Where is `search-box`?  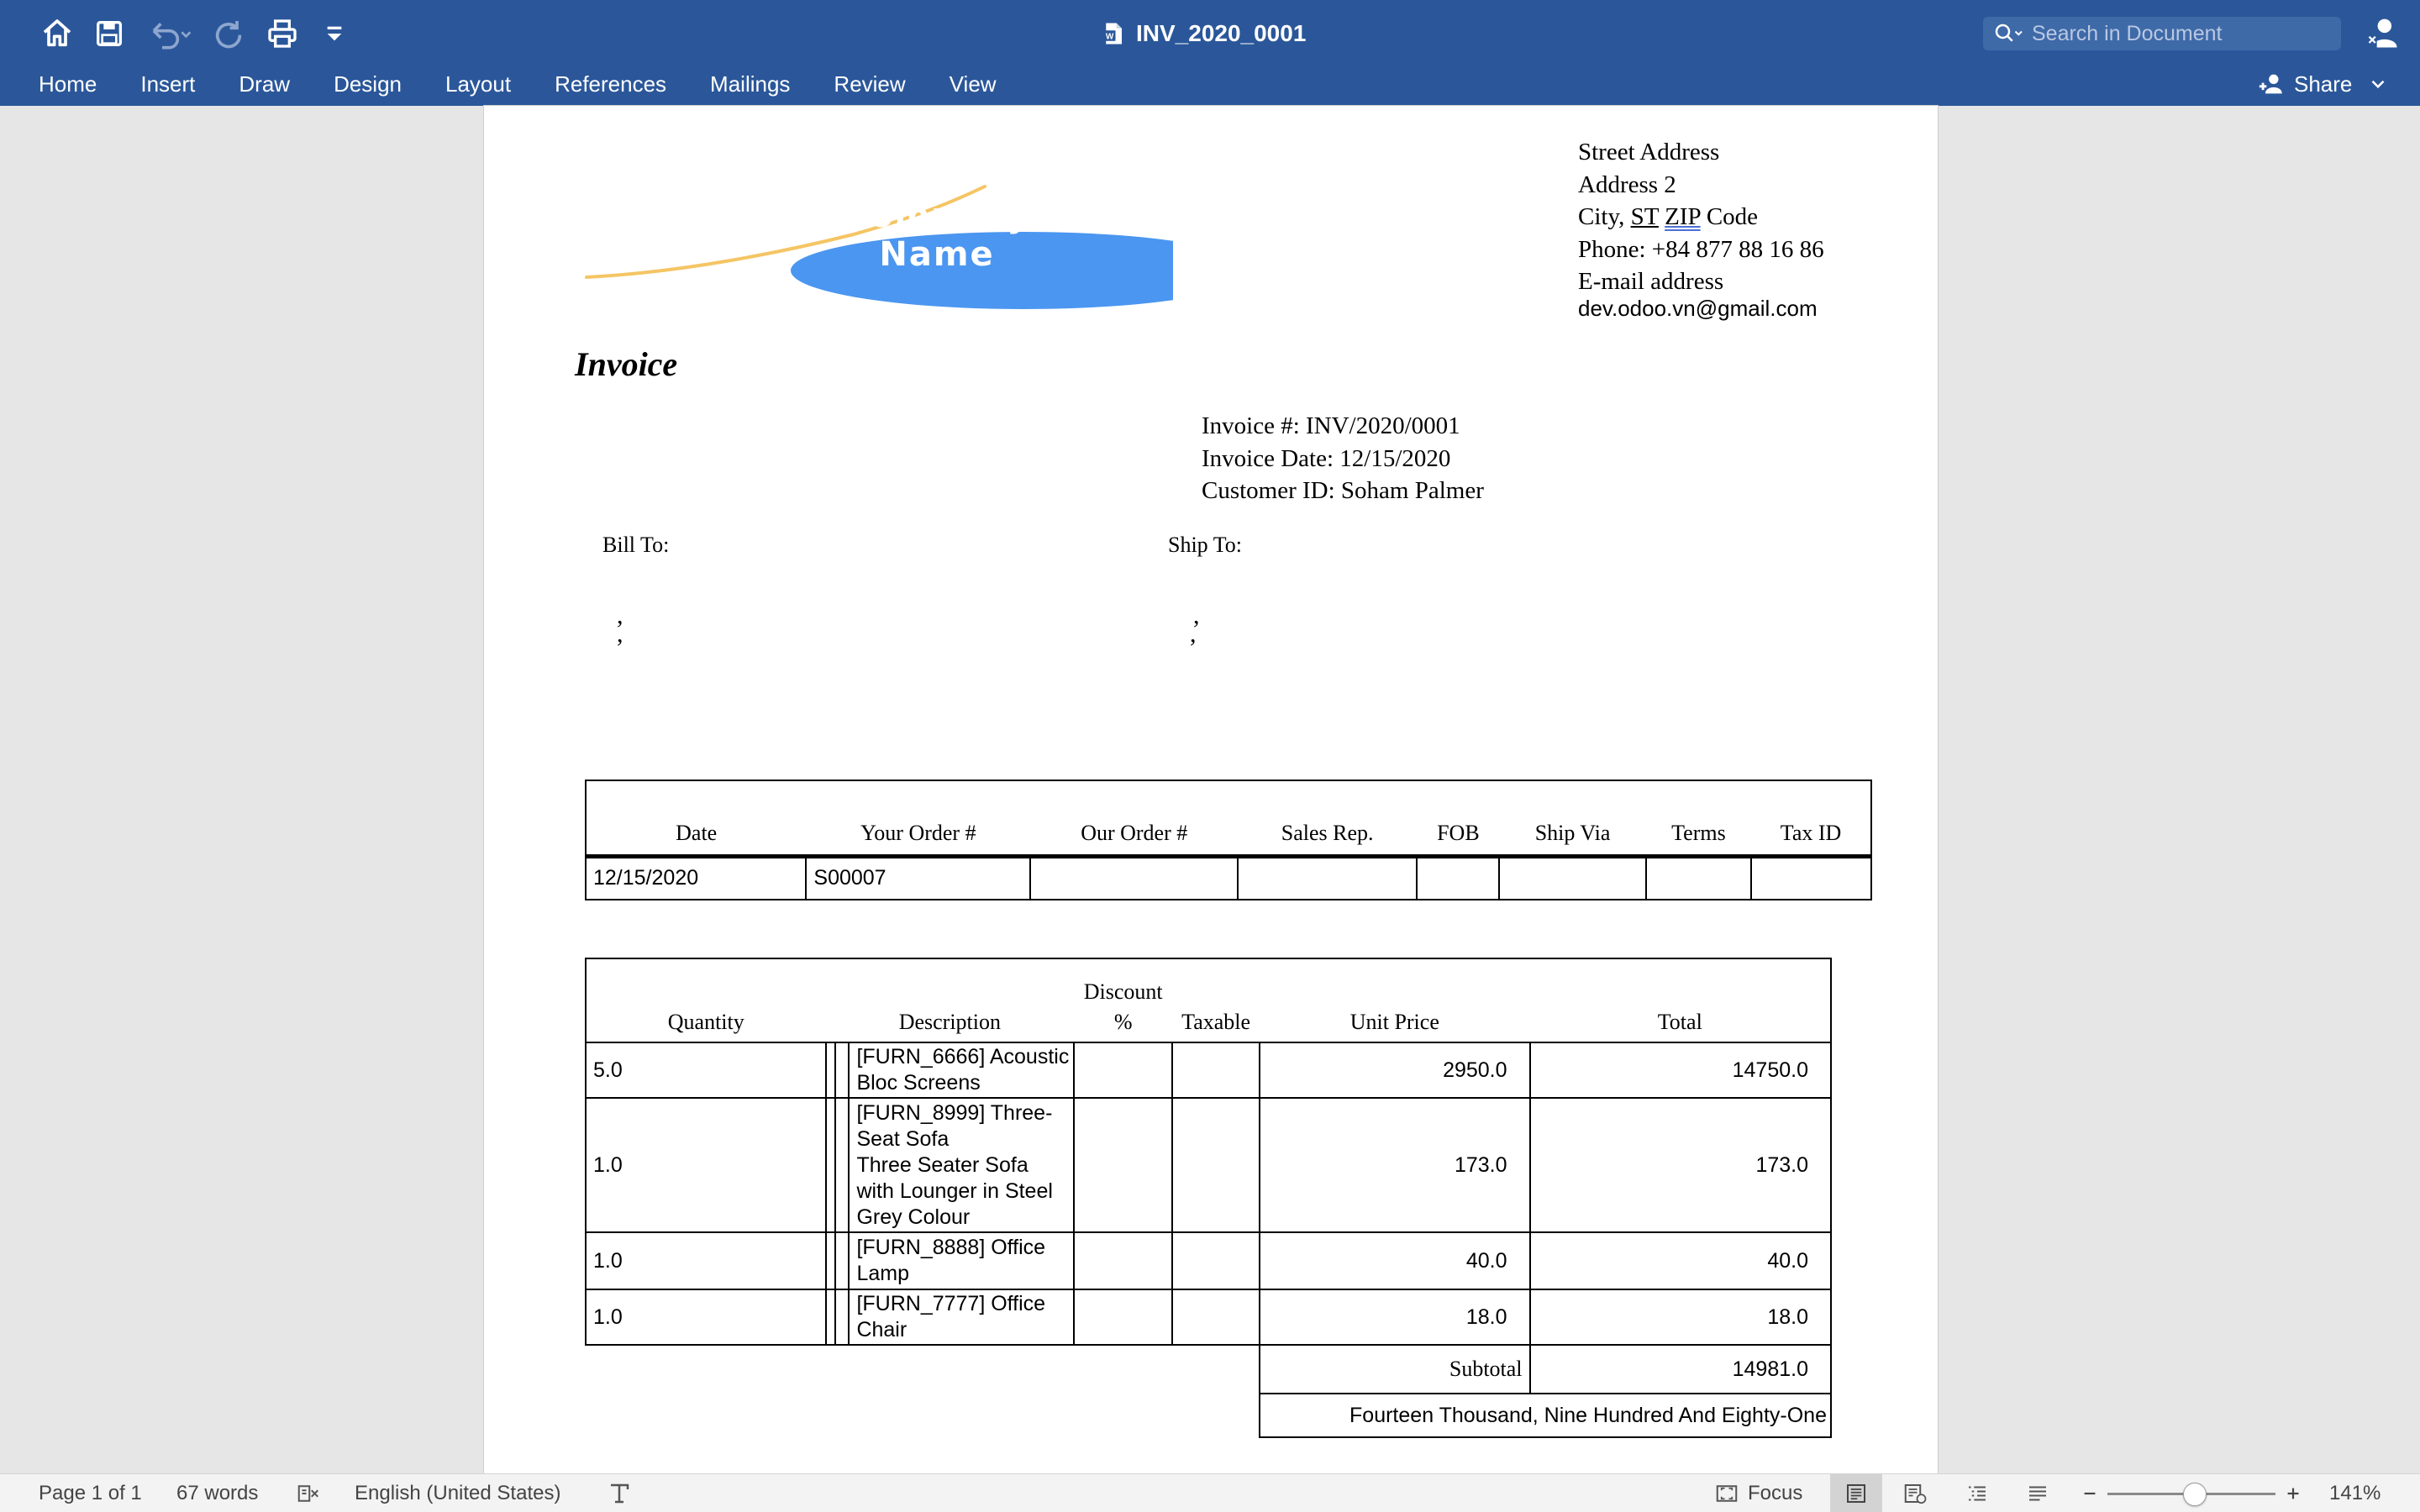
search-box is located at coordinates (2162, 33).